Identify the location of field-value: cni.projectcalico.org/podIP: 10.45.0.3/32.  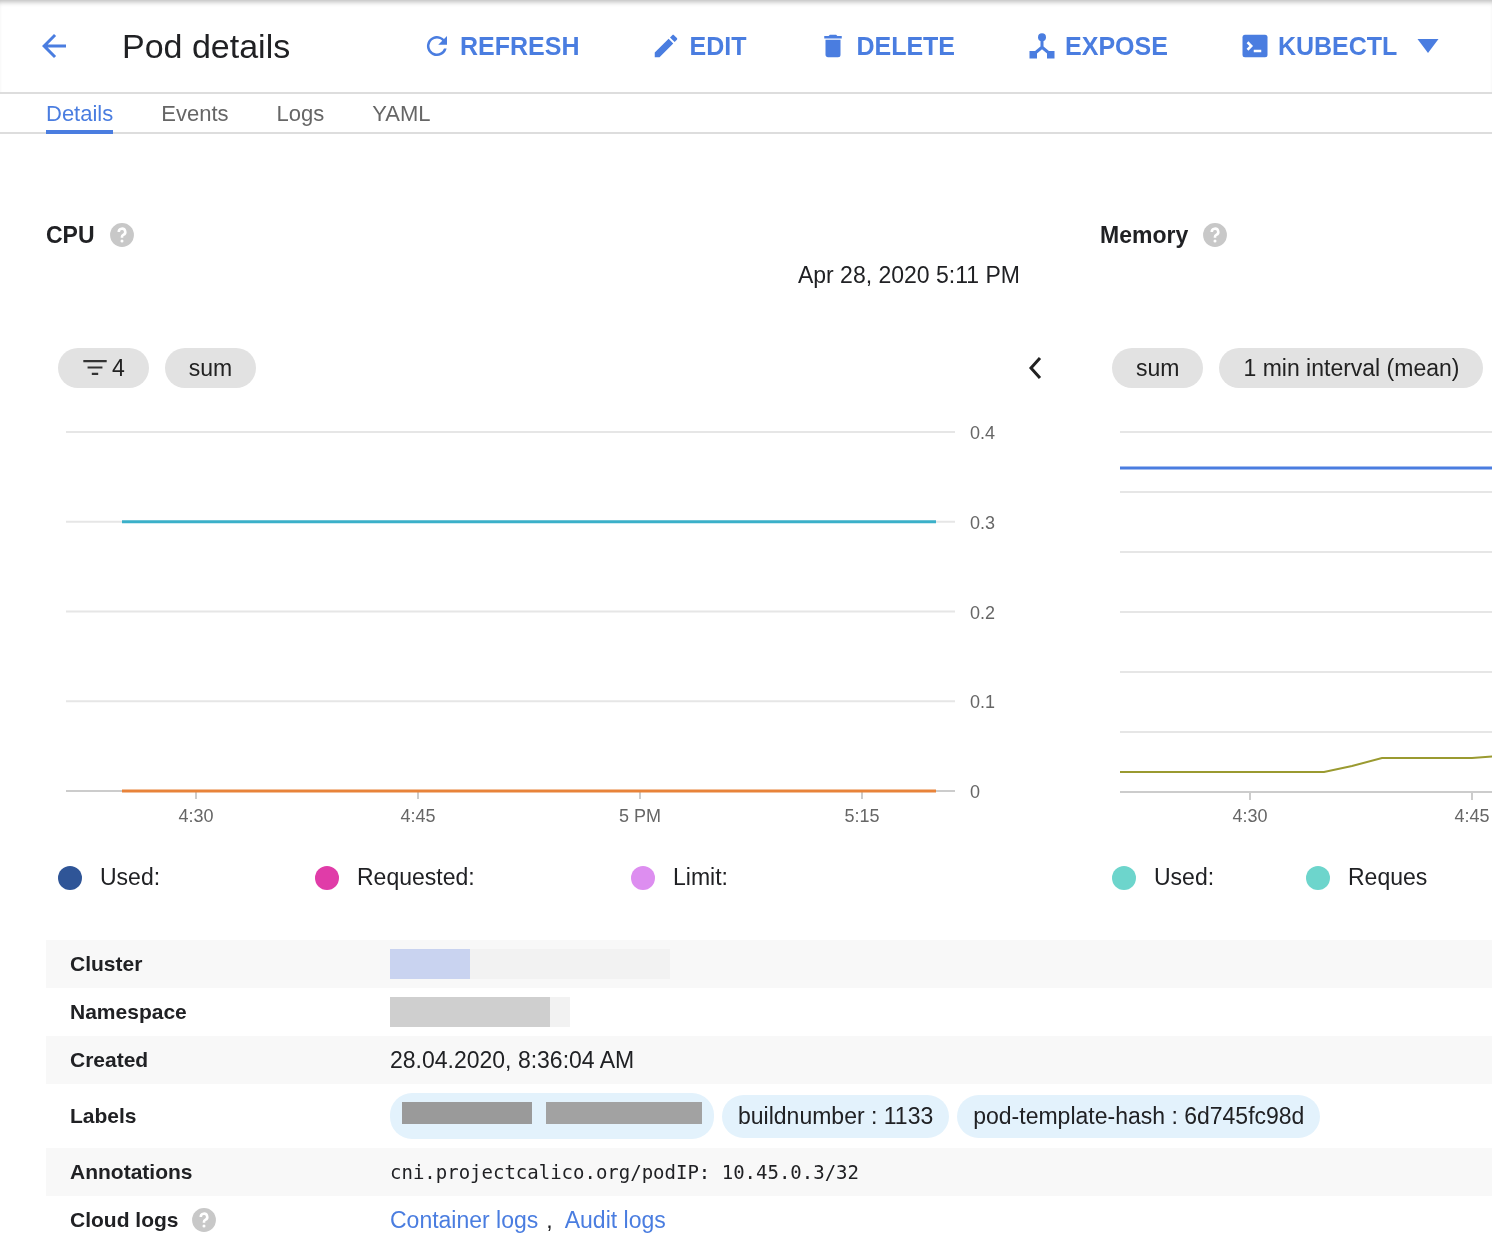
(624, 1172).